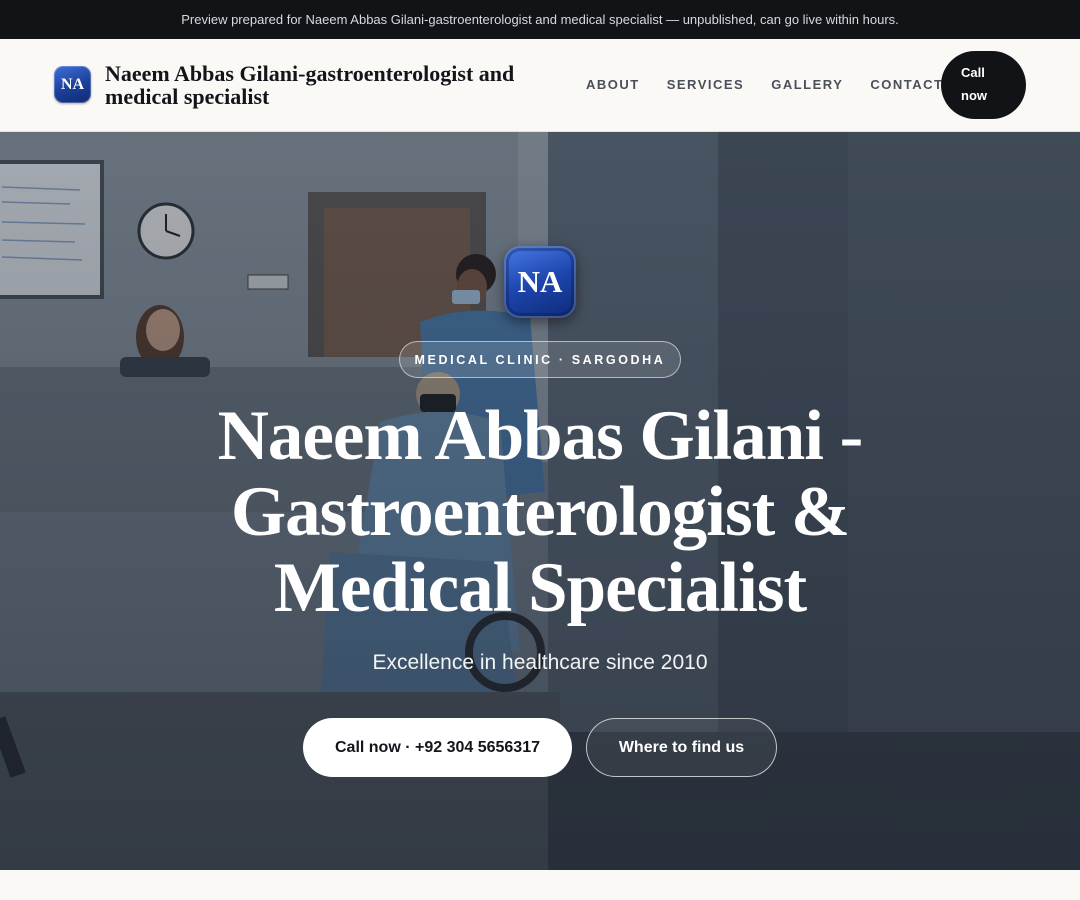  What do you see at coordinates (681, 747) in the screenshot?
I see `where-to-find-us-button: Where to find us` at bounding box center [681, 747].